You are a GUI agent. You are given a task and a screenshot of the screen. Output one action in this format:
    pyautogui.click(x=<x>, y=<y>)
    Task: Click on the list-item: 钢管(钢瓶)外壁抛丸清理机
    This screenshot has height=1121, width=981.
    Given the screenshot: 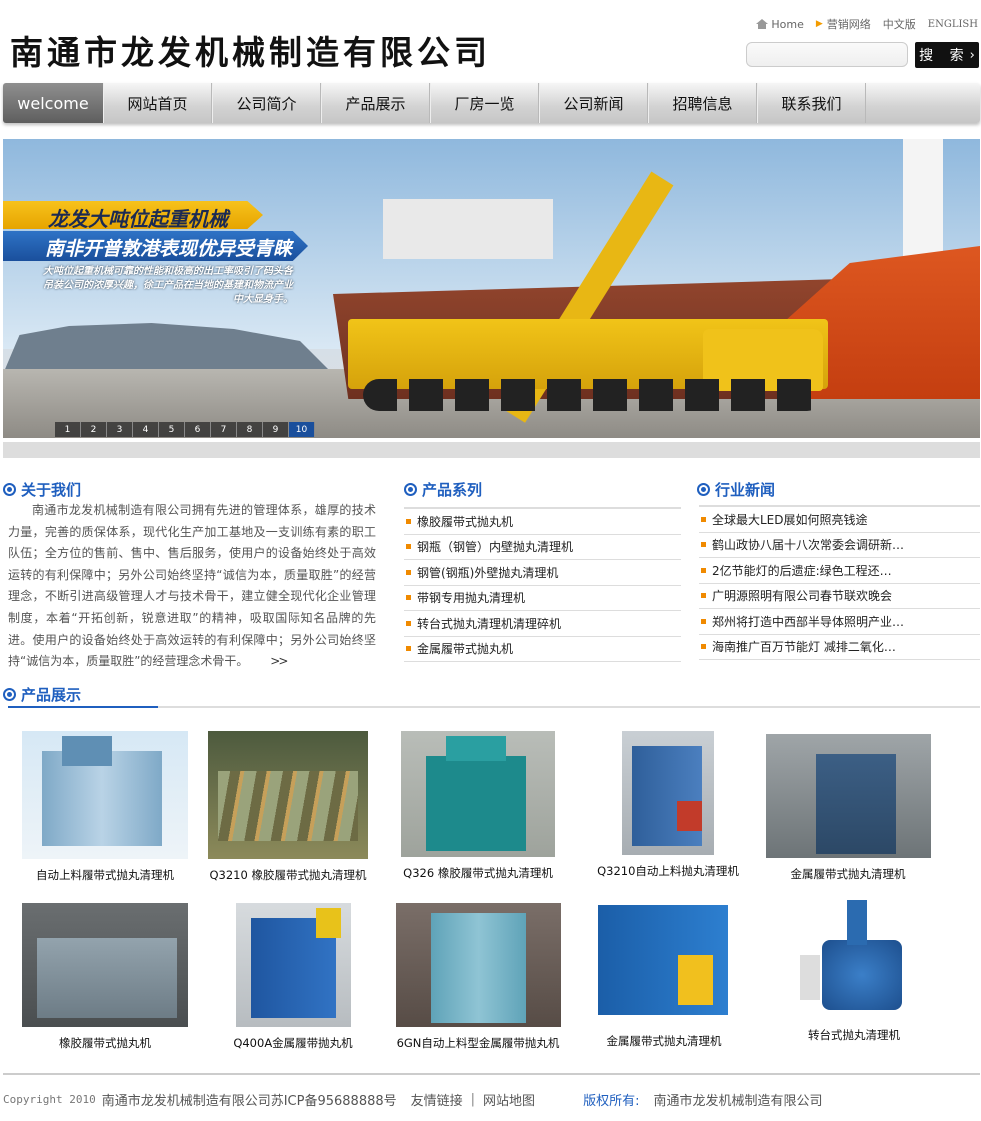 What is the action you would take?
    pyautogui.click(x=542, y=573)
    